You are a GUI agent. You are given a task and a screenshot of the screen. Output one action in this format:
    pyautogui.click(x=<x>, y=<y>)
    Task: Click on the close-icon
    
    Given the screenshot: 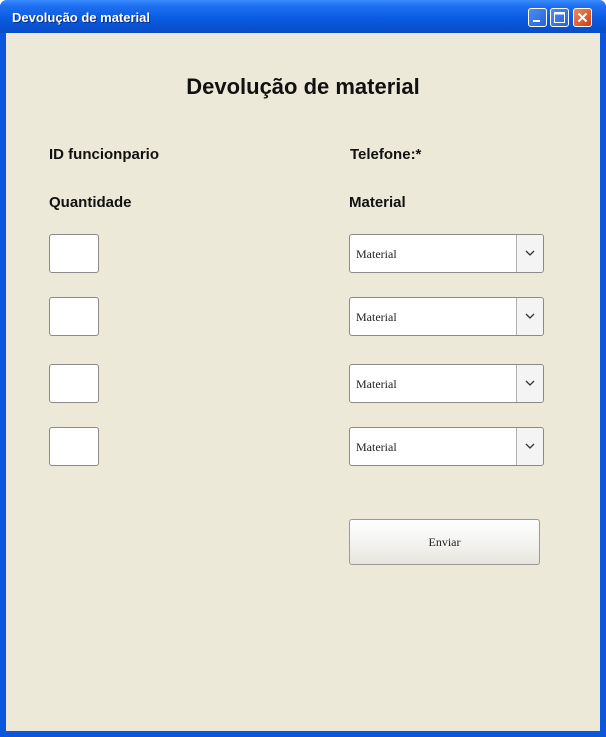 What is the action you would take?
    pyautogui.click(x=582, y=17)
    